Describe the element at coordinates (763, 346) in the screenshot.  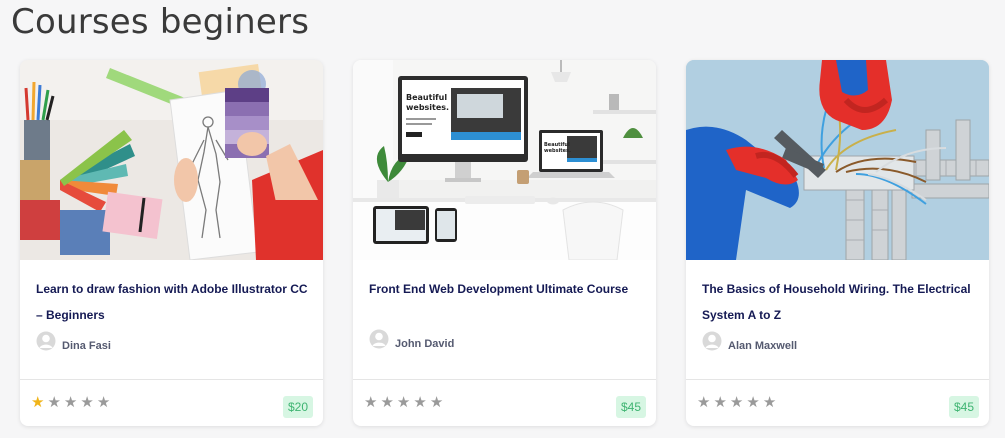
I see `author-name: Alan Maxwell` at that location.